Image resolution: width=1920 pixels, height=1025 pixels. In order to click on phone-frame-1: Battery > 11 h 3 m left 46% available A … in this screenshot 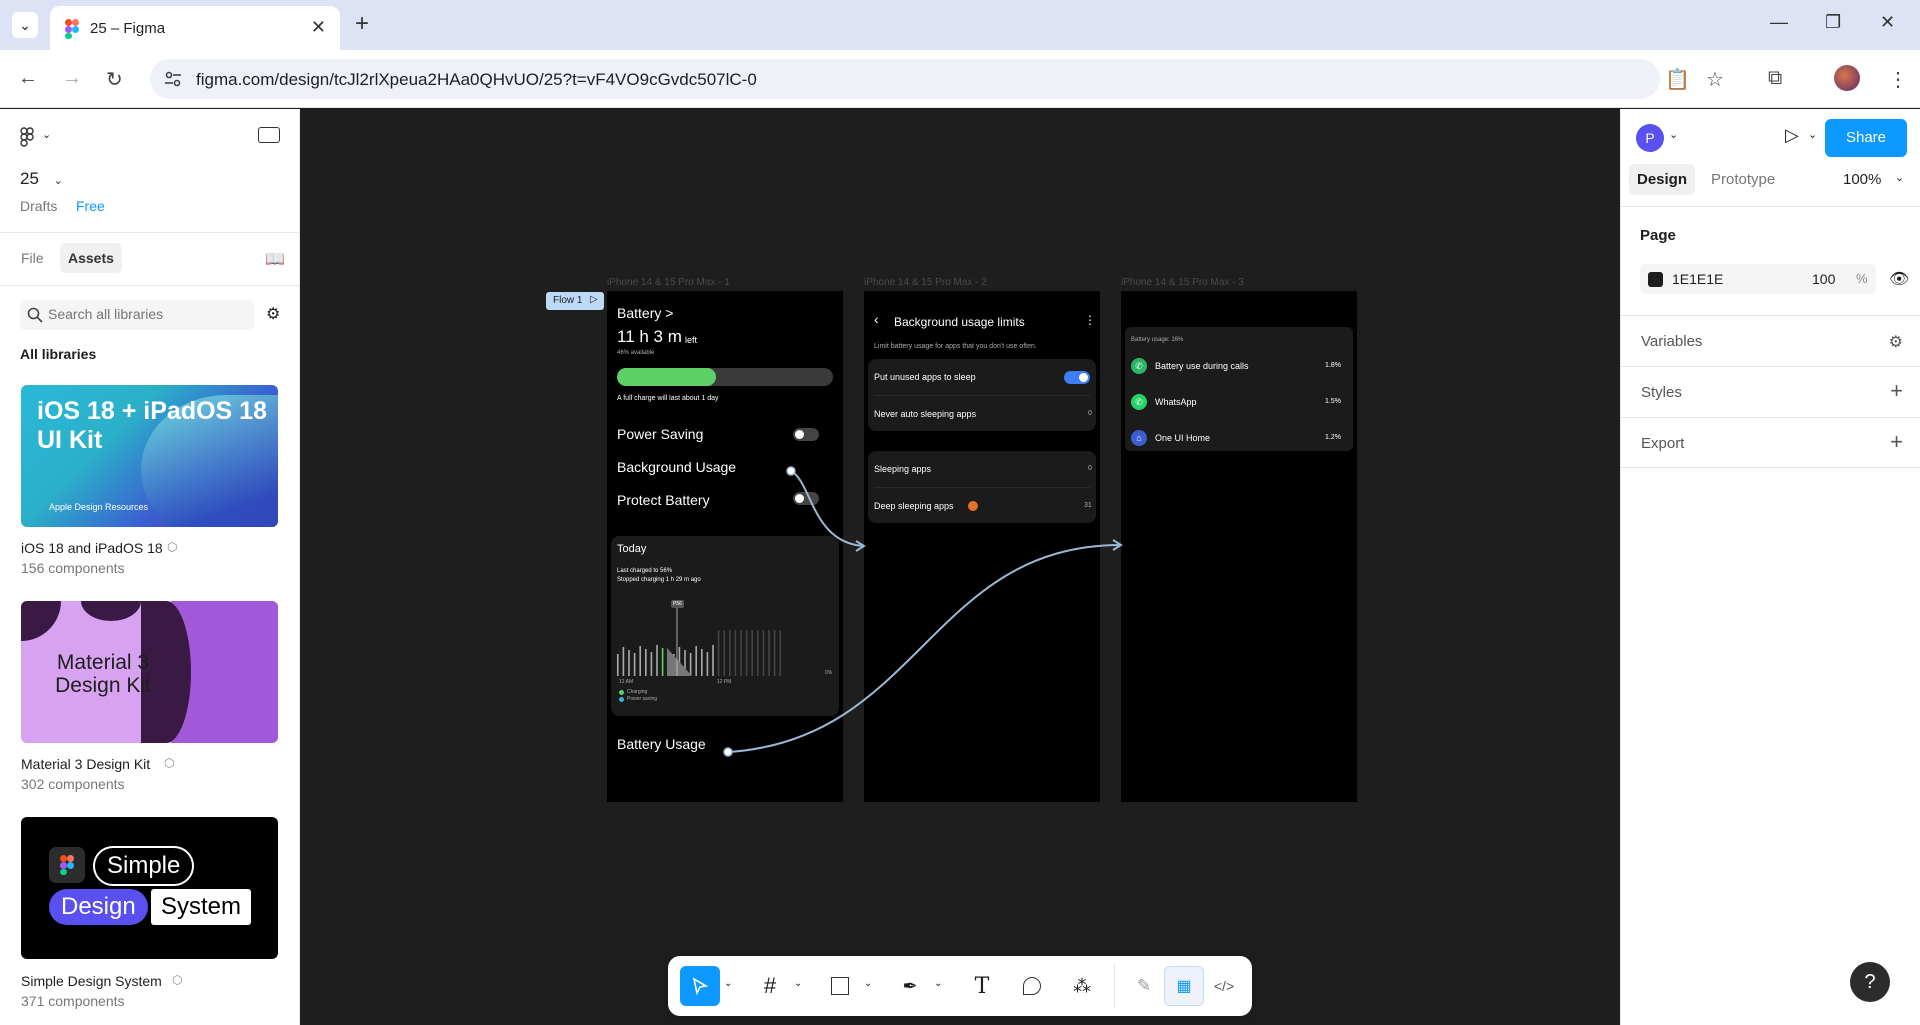, I will do `click(725, 546)`.